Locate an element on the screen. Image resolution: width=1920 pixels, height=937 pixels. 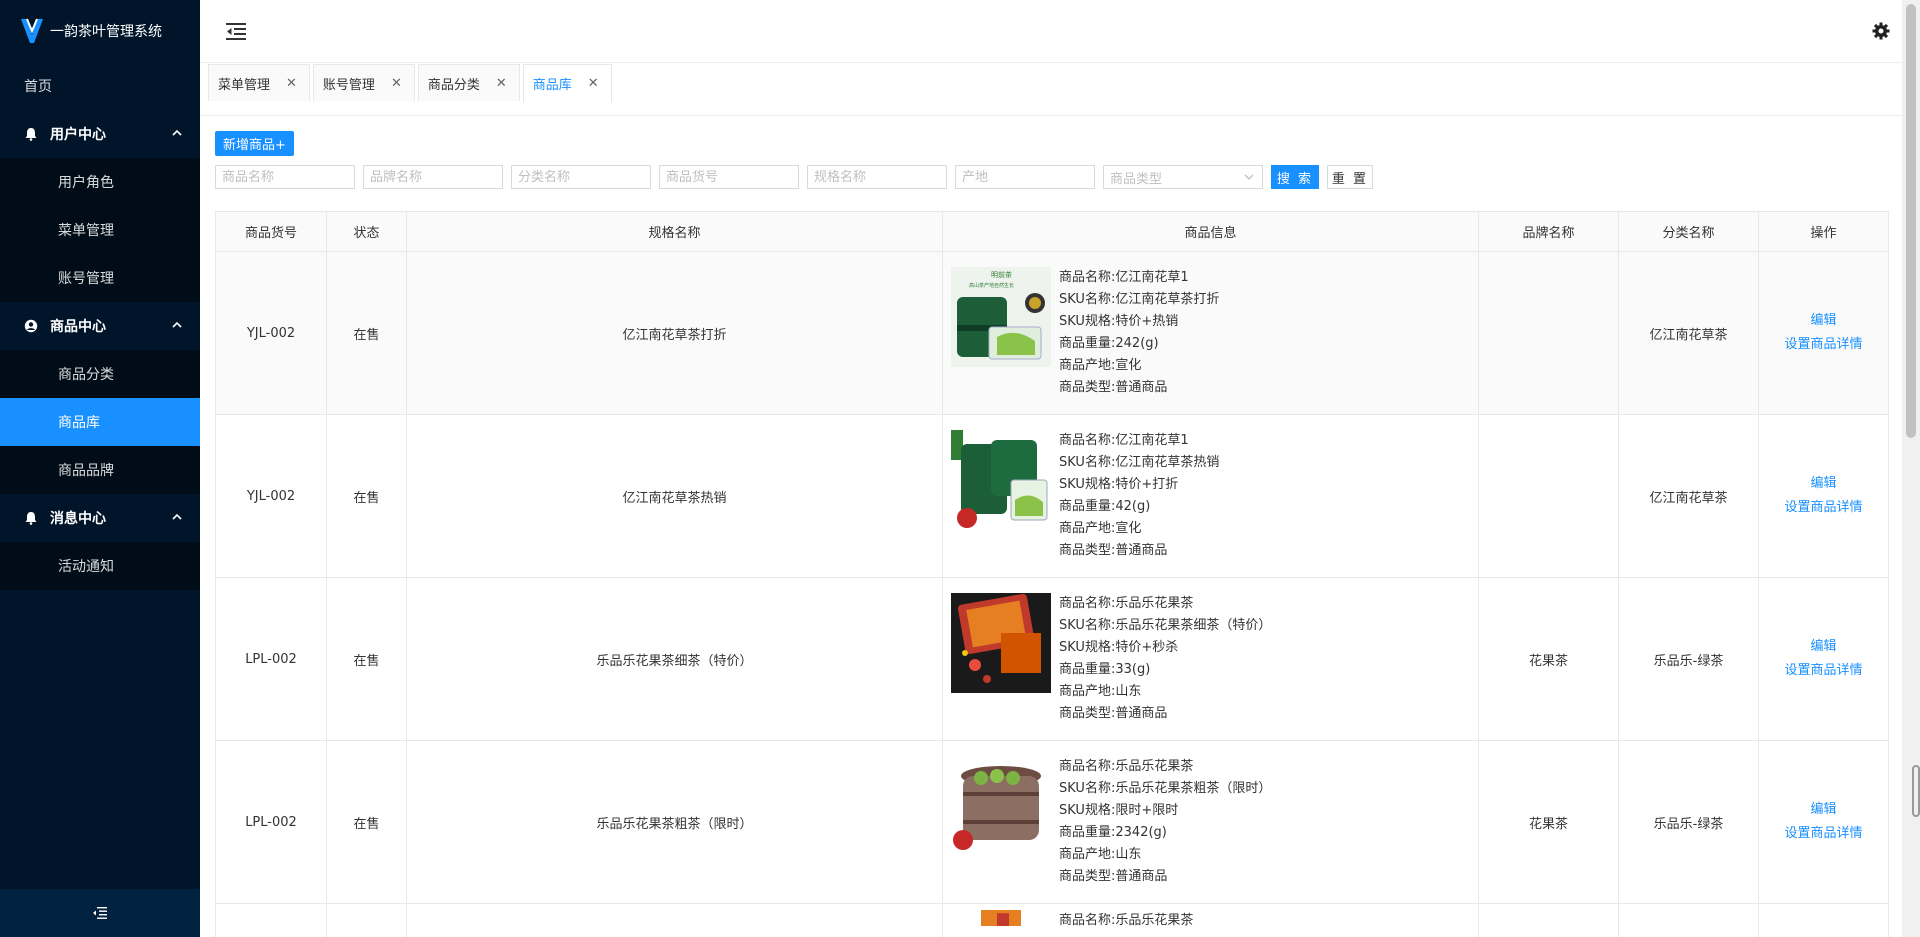
info-line: 商品重量:2342(g) is located at coordinates (1113, 832).